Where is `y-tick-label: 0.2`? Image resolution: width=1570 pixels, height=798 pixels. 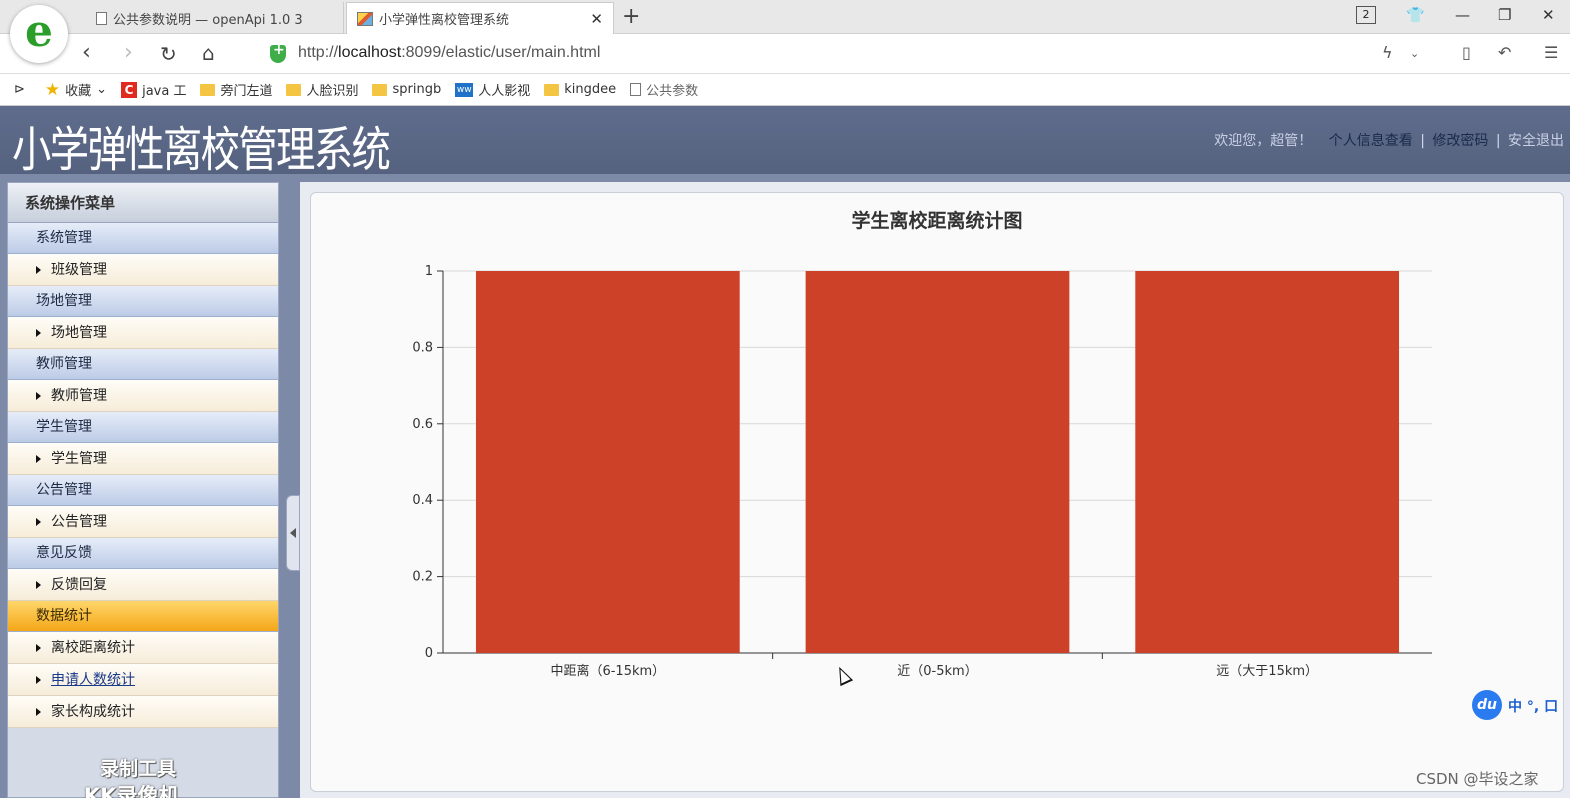
y-tick-label: 0.2 is located at coordinates (422, 577).